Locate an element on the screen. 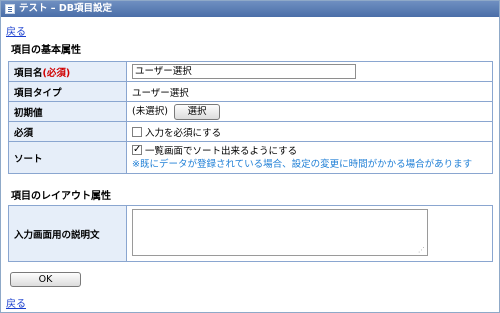 The image size is (500, 313). required-cell: 入力を必須にする is located at coordinates (309, 131).